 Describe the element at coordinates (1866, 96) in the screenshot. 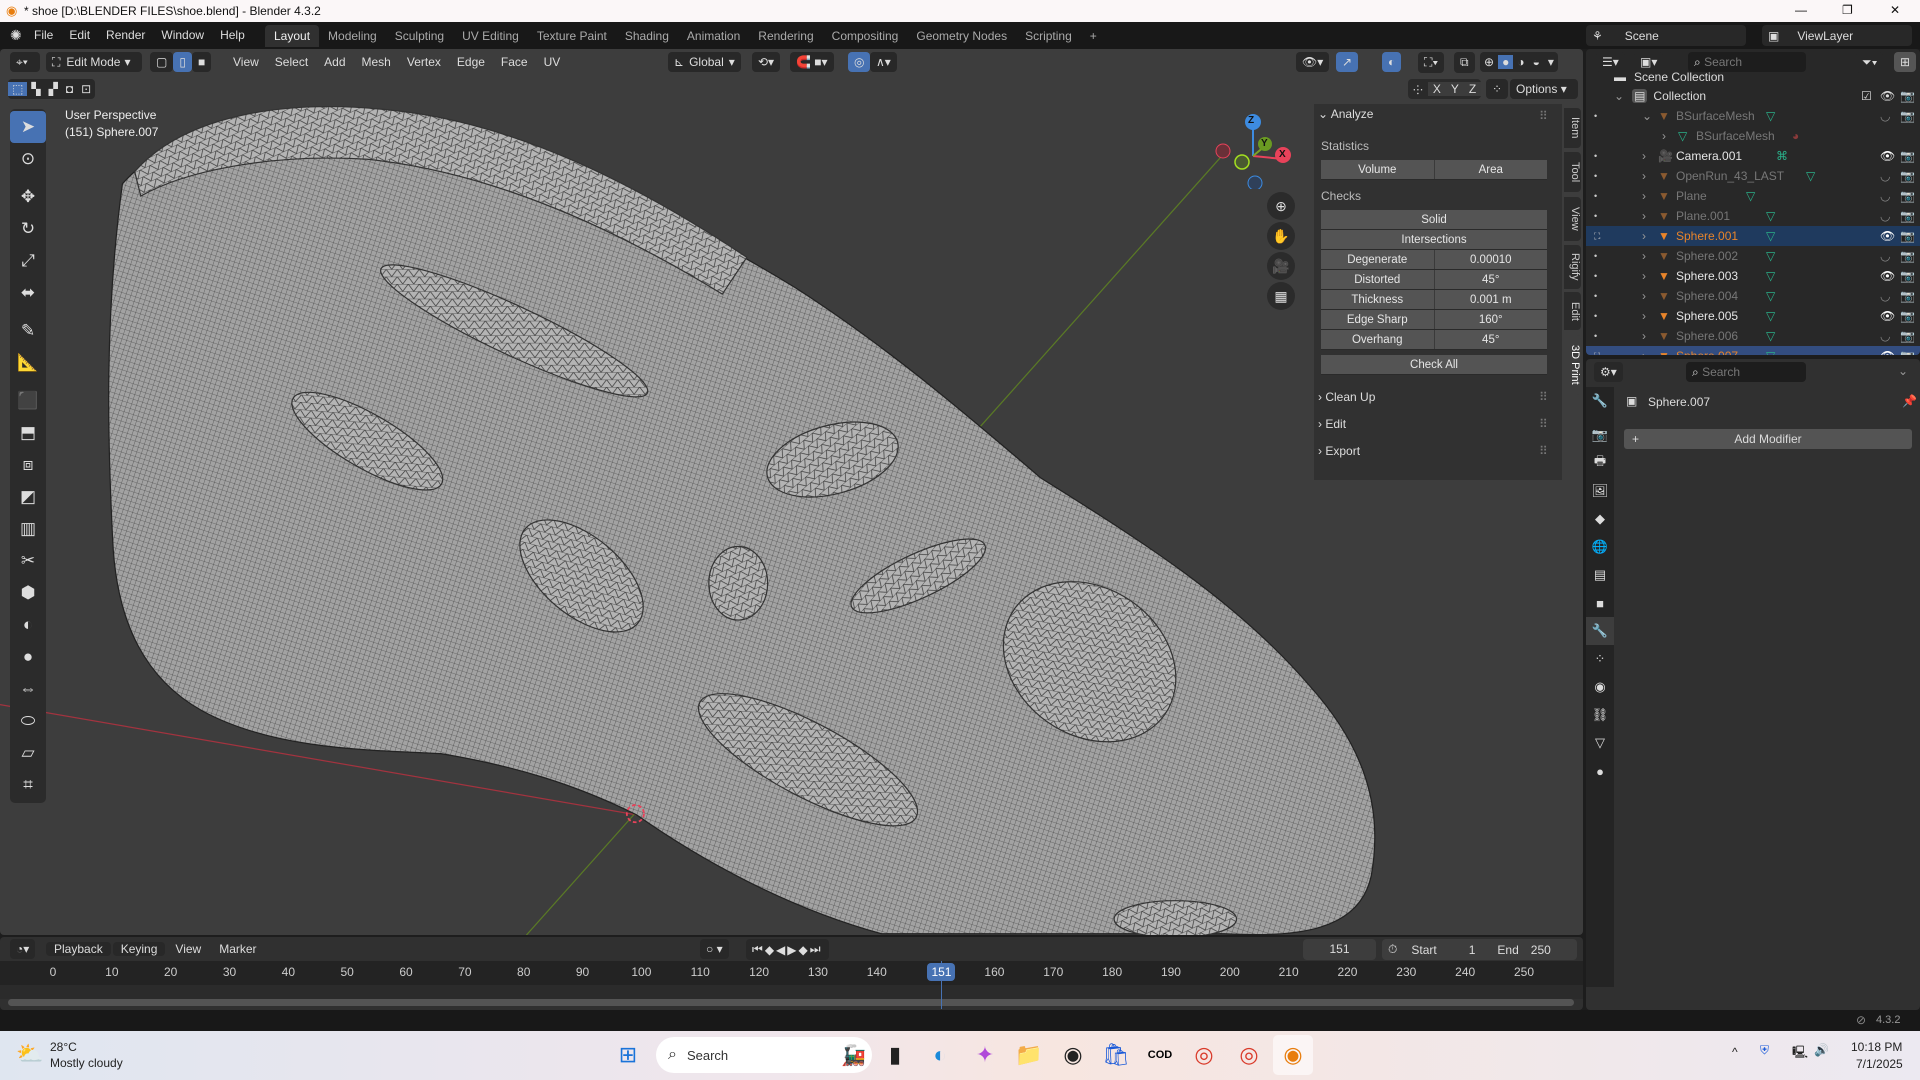

I see `exclude-checkbox: ☑` at that location.